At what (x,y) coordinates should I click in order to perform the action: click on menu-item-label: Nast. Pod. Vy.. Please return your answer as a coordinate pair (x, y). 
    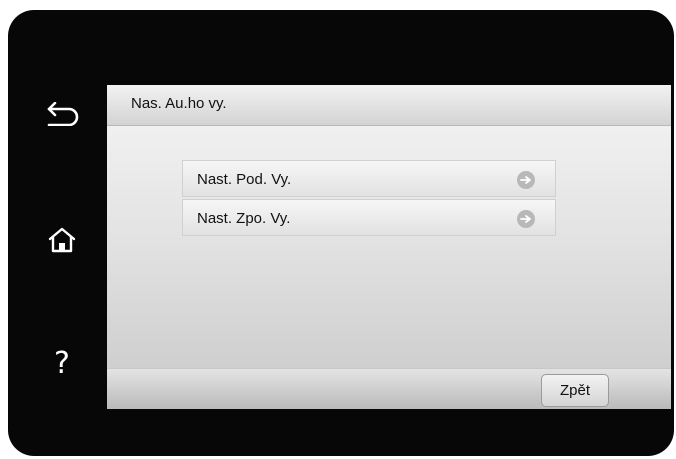
    Looking at the image, I should click on (244, 179).